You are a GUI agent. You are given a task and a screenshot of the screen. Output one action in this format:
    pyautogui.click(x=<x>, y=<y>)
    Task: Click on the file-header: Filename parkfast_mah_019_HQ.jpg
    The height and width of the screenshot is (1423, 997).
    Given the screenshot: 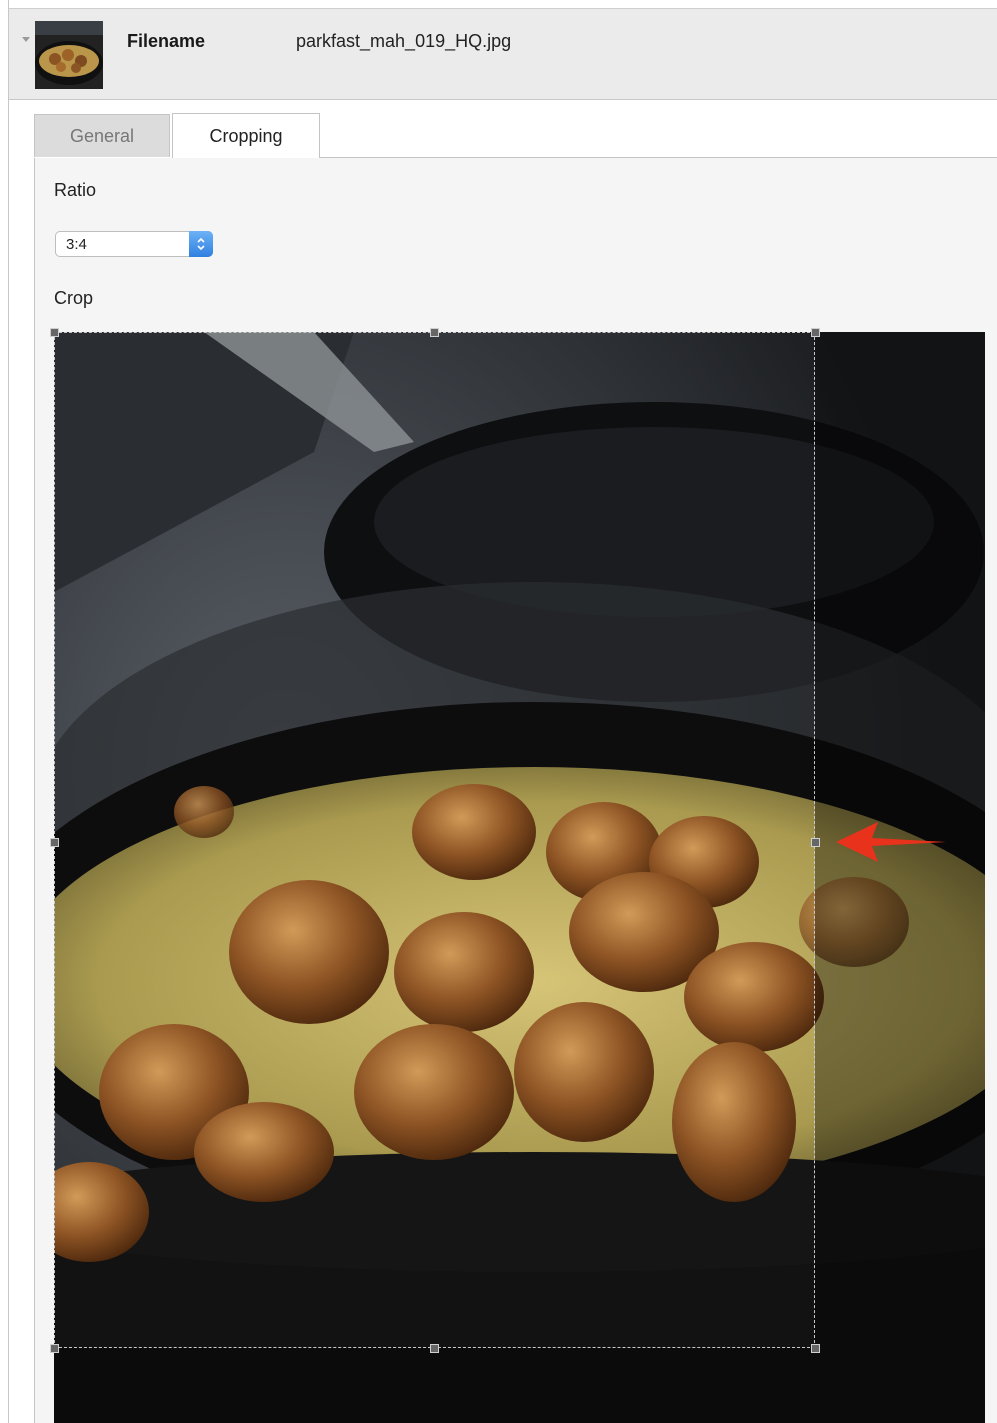 What is the action you would take?
    pyautogui.click(x=503, y=54)
    